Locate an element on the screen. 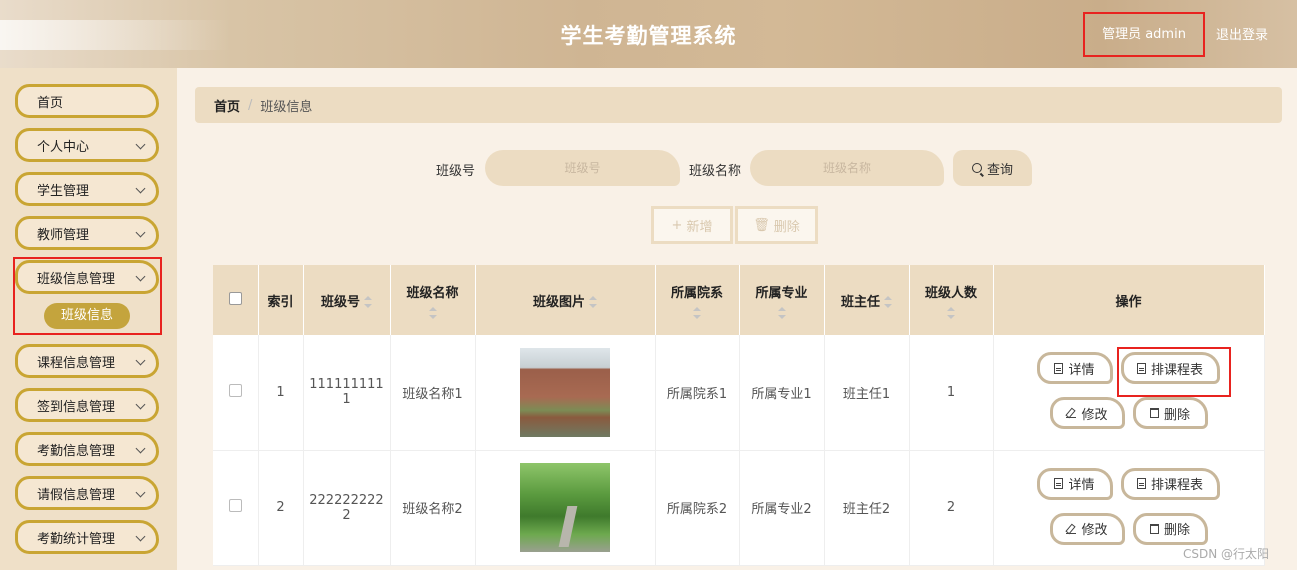 This screenshot has width=1297, height=570. col-class-name: 班级名称 is located at coordinates (433, 300).